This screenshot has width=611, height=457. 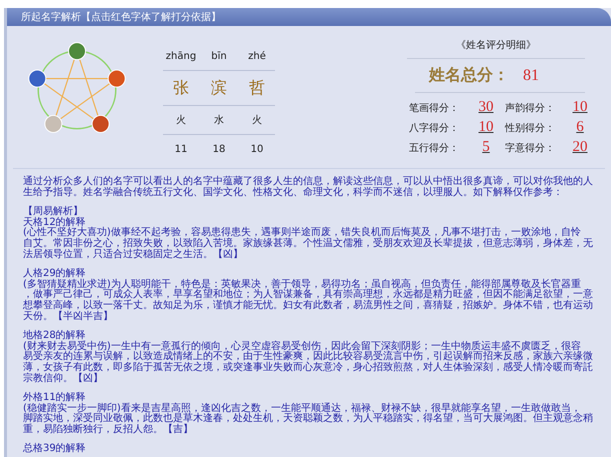 What do you see at coordinates (530, 128) in the screenshot?
I see `score-label: 性别得分：` at bounding box center [530, 128].